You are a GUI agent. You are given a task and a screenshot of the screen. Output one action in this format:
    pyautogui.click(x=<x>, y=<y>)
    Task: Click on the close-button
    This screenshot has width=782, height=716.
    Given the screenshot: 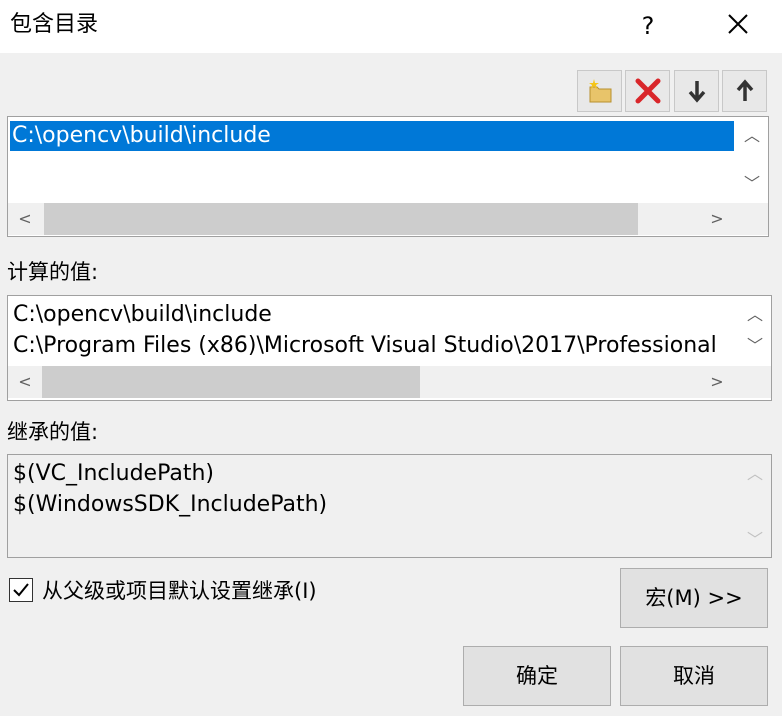 What is the action you would take?
    pyautogui.click(x=738, y=26)
    